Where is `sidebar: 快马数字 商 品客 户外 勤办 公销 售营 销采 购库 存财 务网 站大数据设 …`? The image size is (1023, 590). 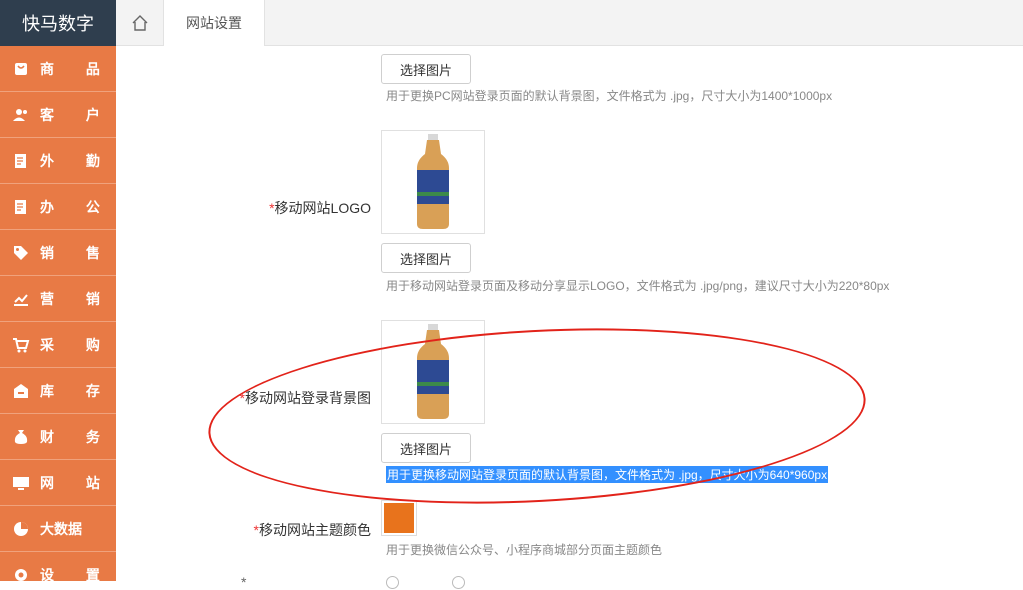 sidebar: 快马数字 商 品客 户外 勤办 公销 售营 销采 购库 存财 务网 站大数据设 … is located at coordinates (58, 290).